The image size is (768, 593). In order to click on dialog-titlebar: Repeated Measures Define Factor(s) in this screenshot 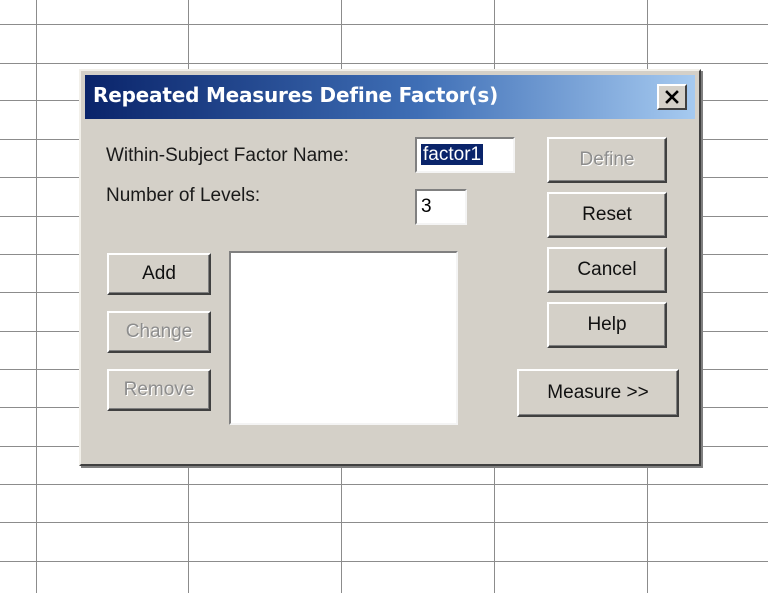, I will do `click(390, 97)`.